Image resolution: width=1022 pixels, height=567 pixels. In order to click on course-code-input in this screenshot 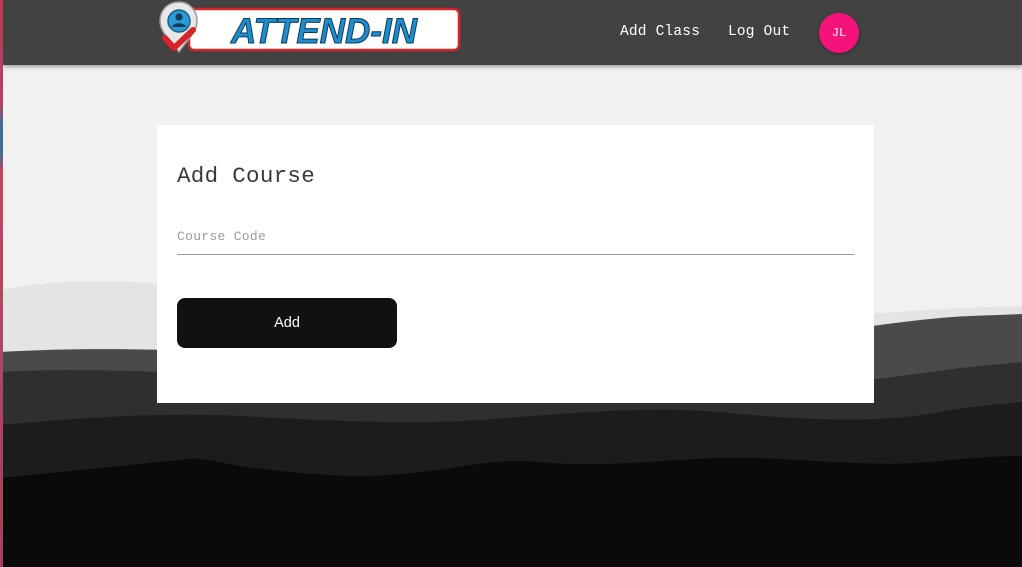, I will do `click(515, 236)`.